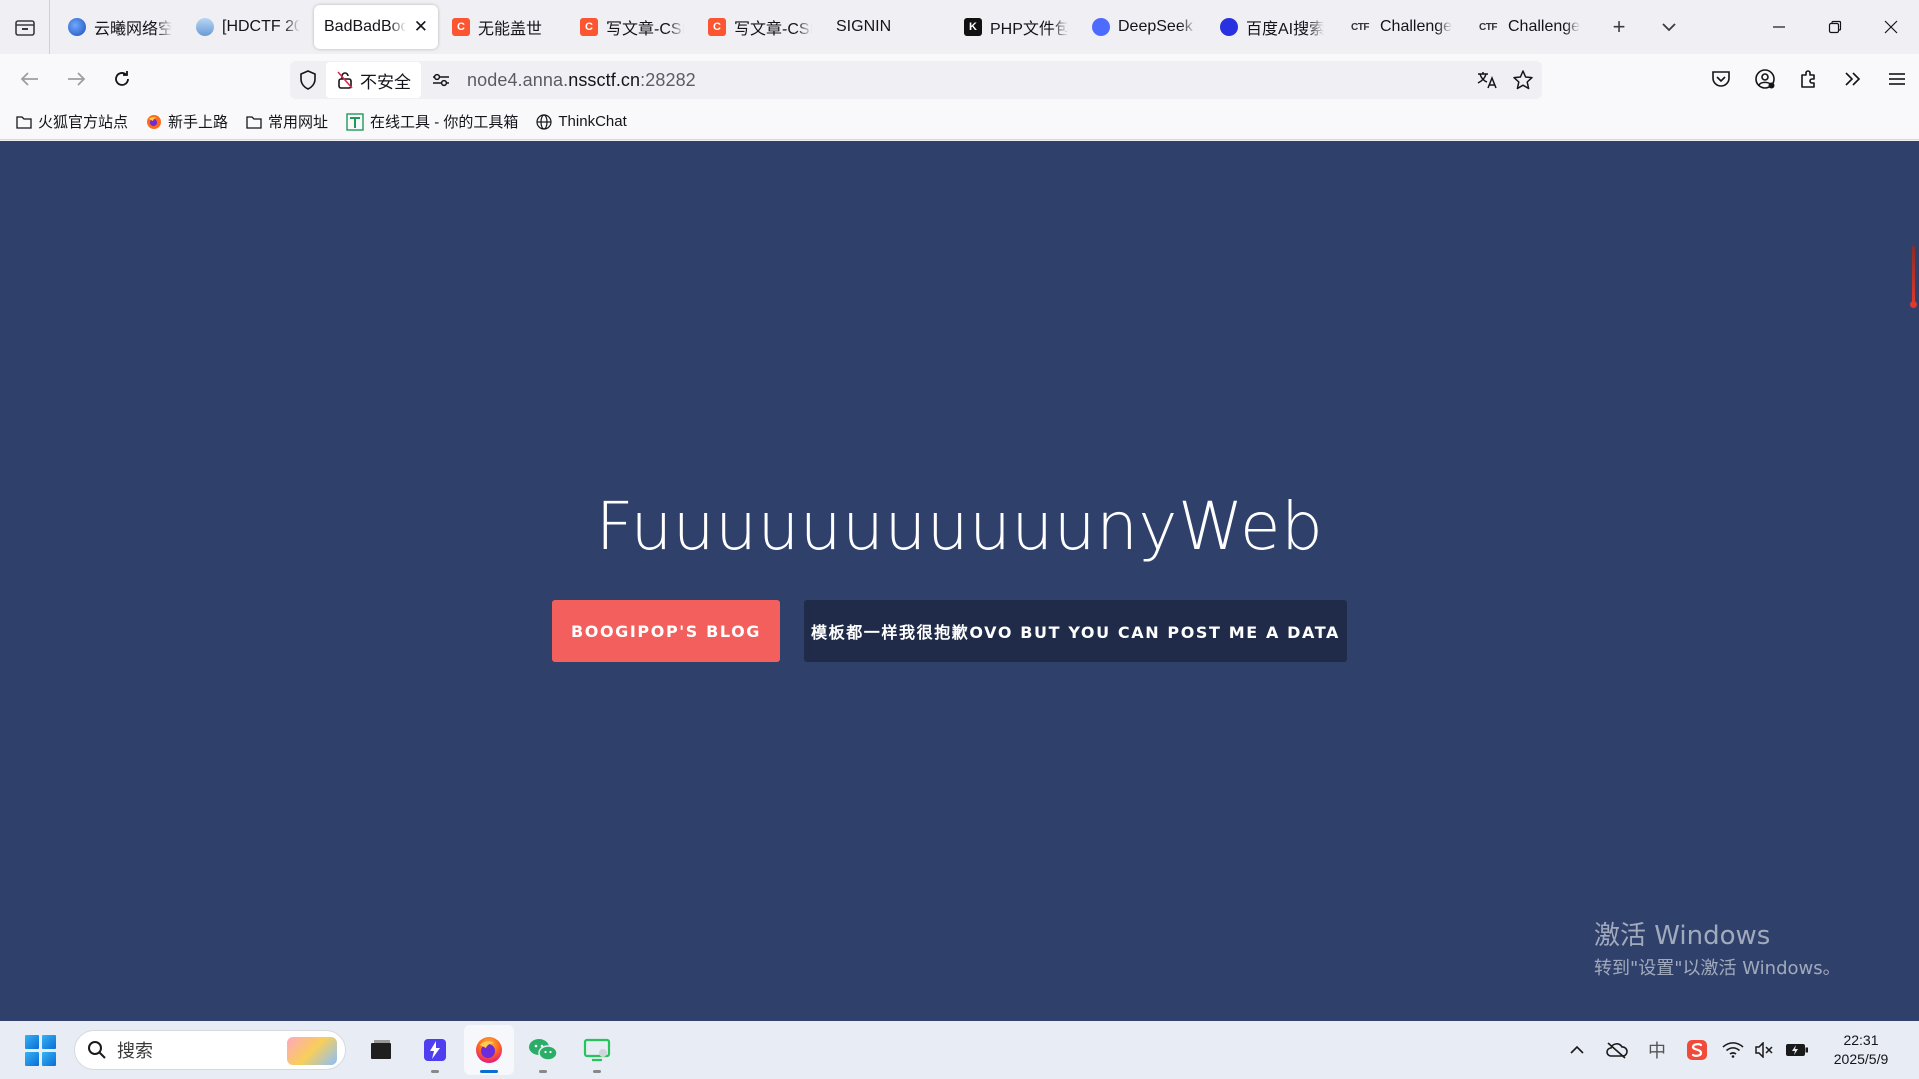 Image resolution: width=1919 pixels, height=1079 pixels. I want to click on tab-11: CTF Challenge, so click(1400, 27).